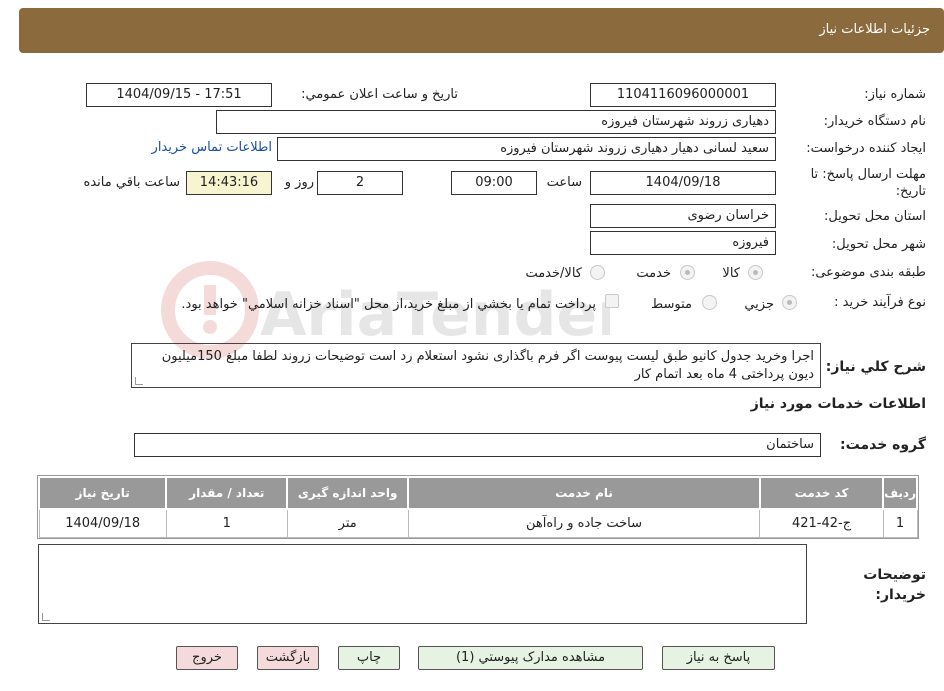 The width and height of the screenshot is (944, 691). What do you see at coordinates (226, 523) in the screenshot?
I see `cell-qty: 1` at bounding box center [226, 523].